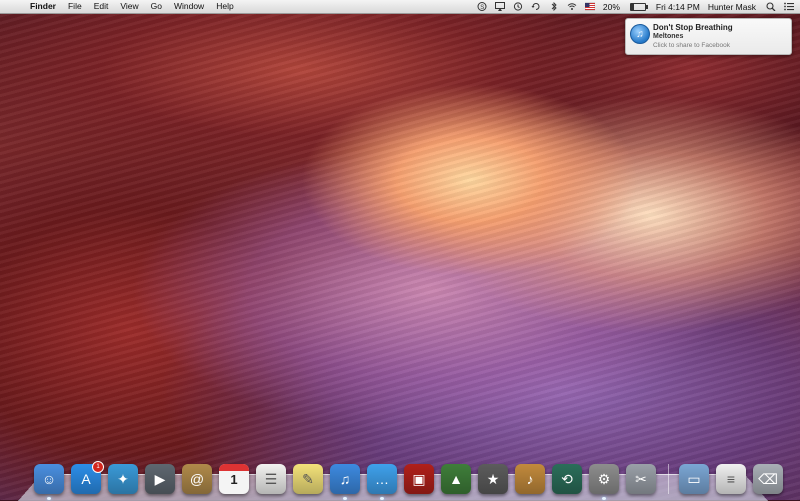 This screenshot has height=501, width=800. I want to click on photo-booth-icon: ▣, so click(419, 479).